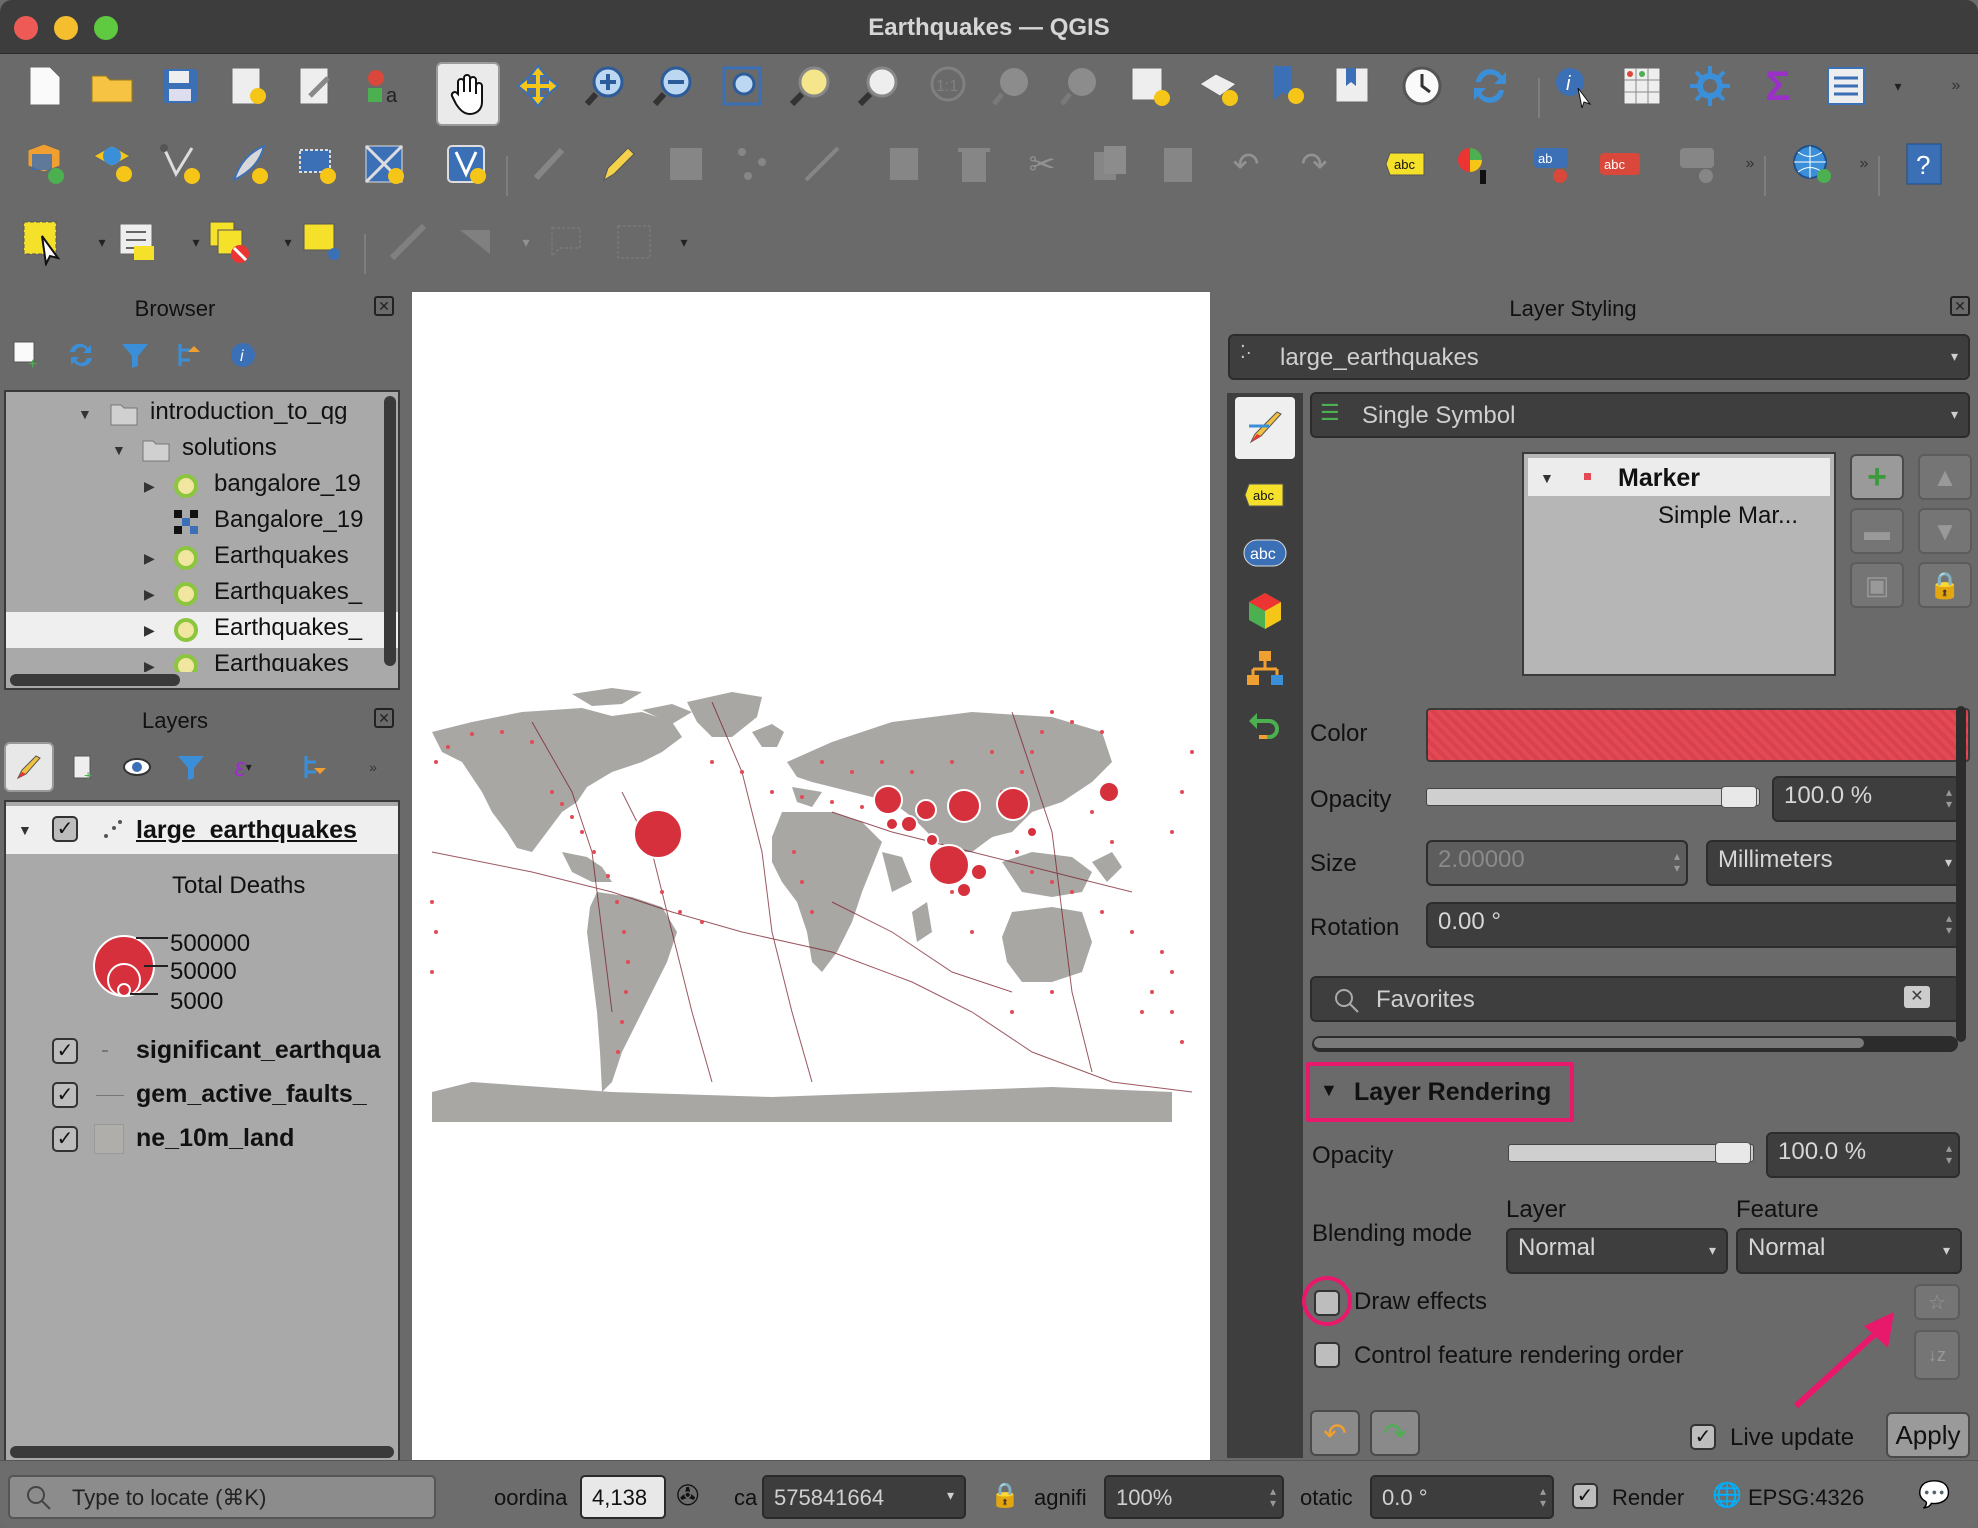 This screenshot has height=1528, width=1978. What do you see at coordinates (1327, 1355) in the screenshot?
I see `control-rendering-order-checkbox` at bounding box center [1327, 1355].